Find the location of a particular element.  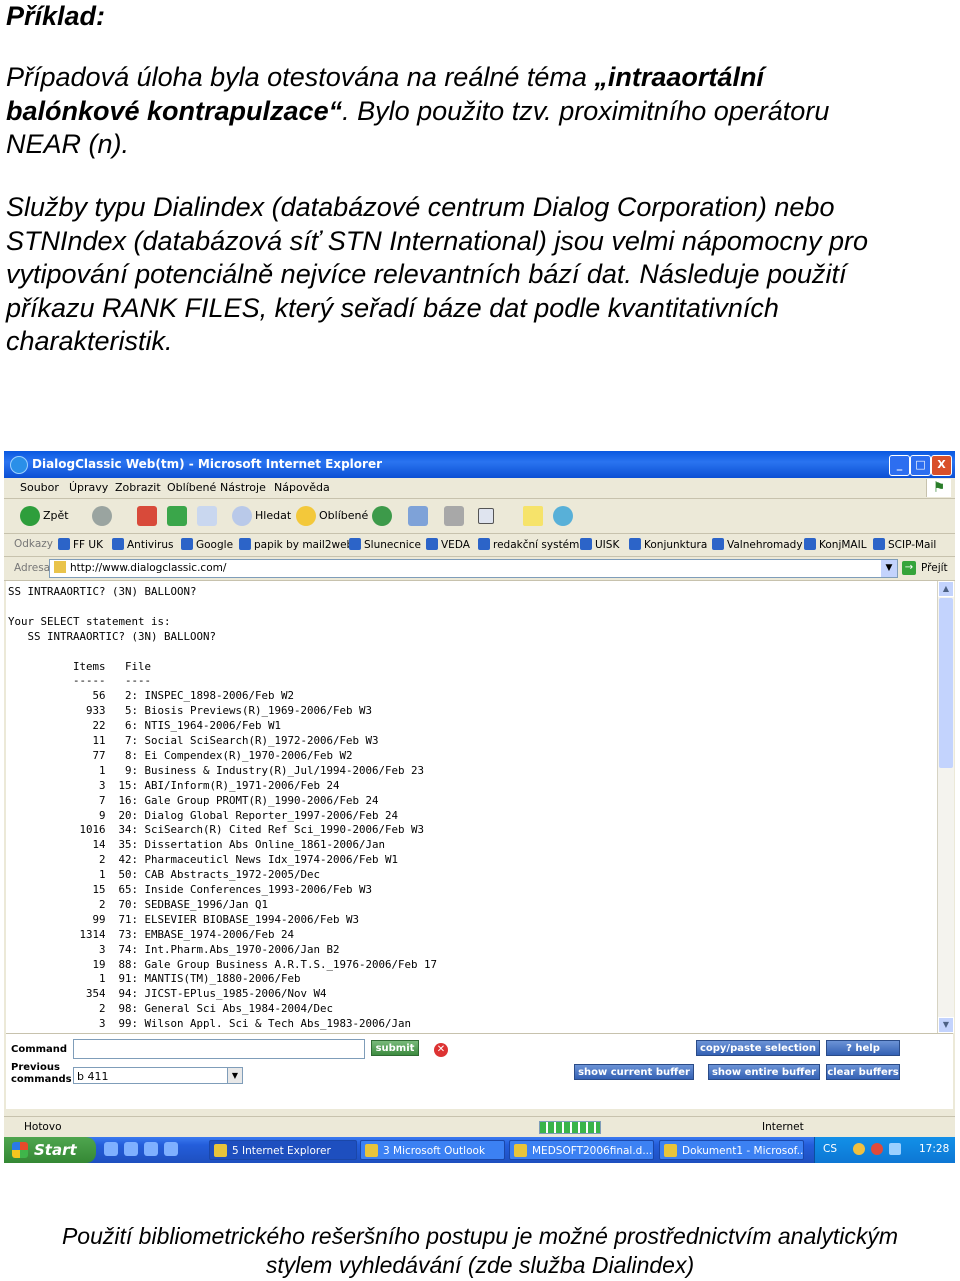

messenger-button is located at coordinates (564, 516).